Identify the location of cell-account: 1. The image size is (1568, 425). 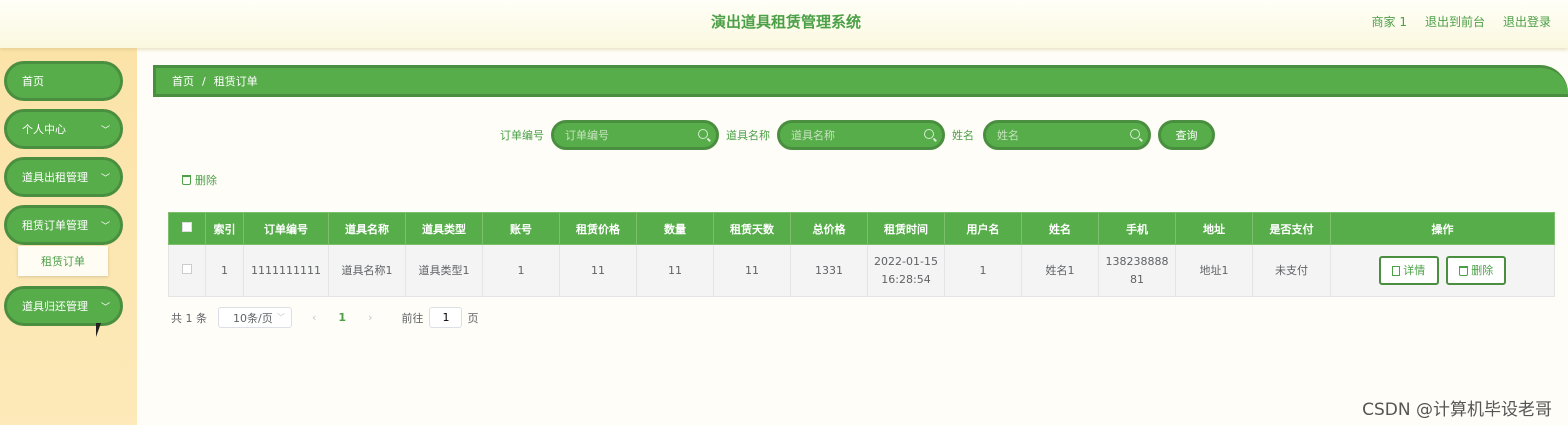
(521, 270).